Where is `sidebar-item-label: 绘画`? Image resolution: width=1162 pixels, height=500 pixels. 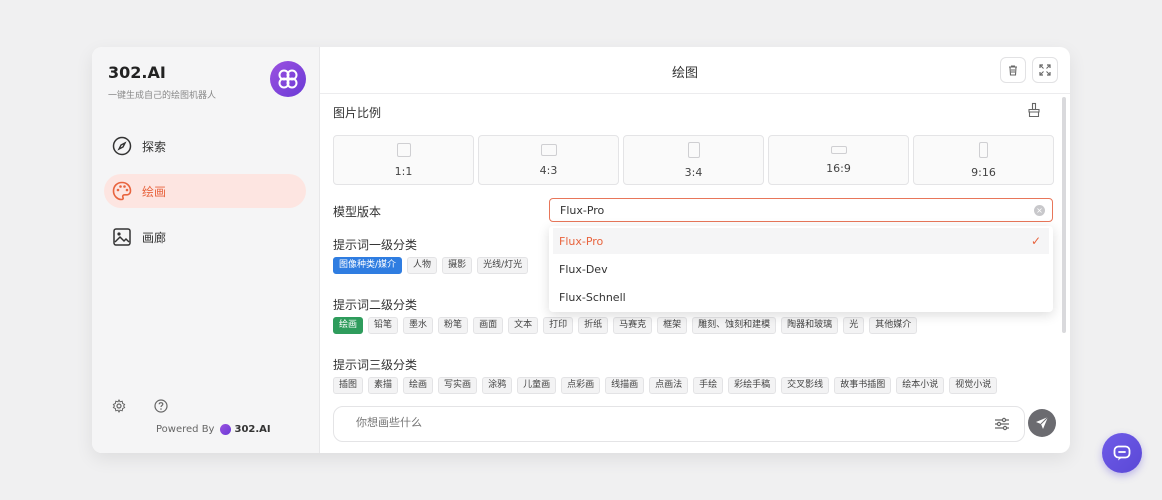 sidebar-item-label: 绘画 is located at coordinates (154, 191).